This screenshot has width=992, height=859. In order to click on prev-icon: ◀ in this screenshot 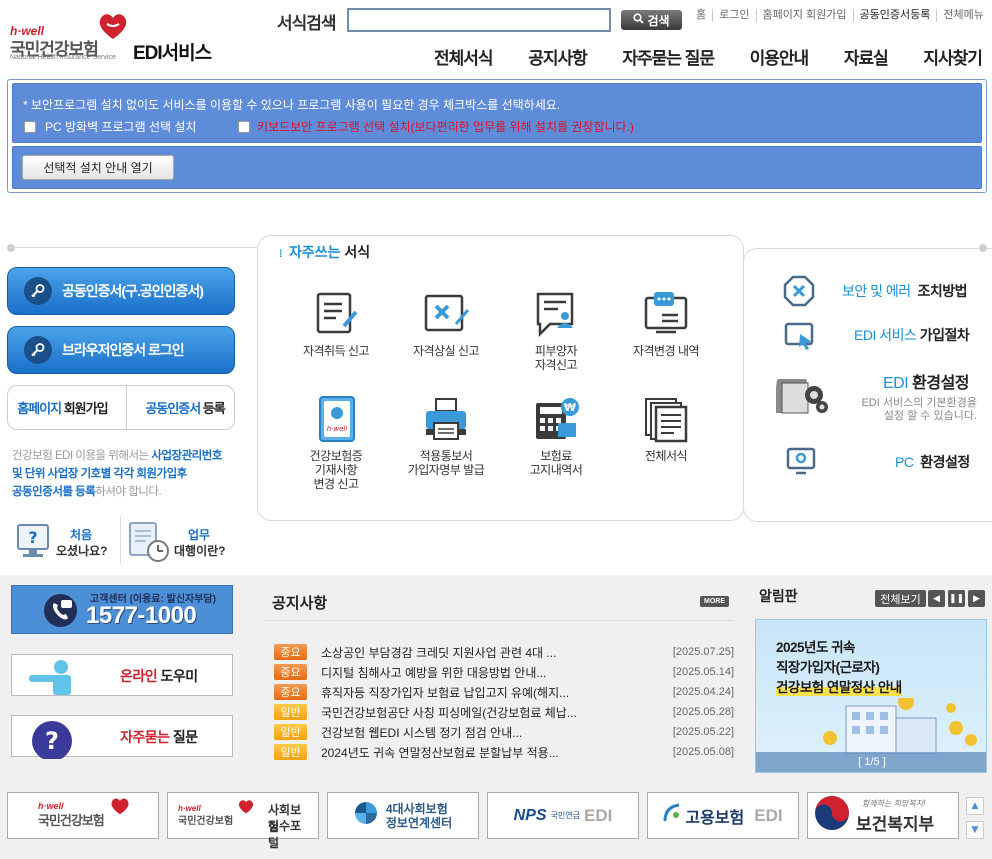, I will do `click(936, 598)`.